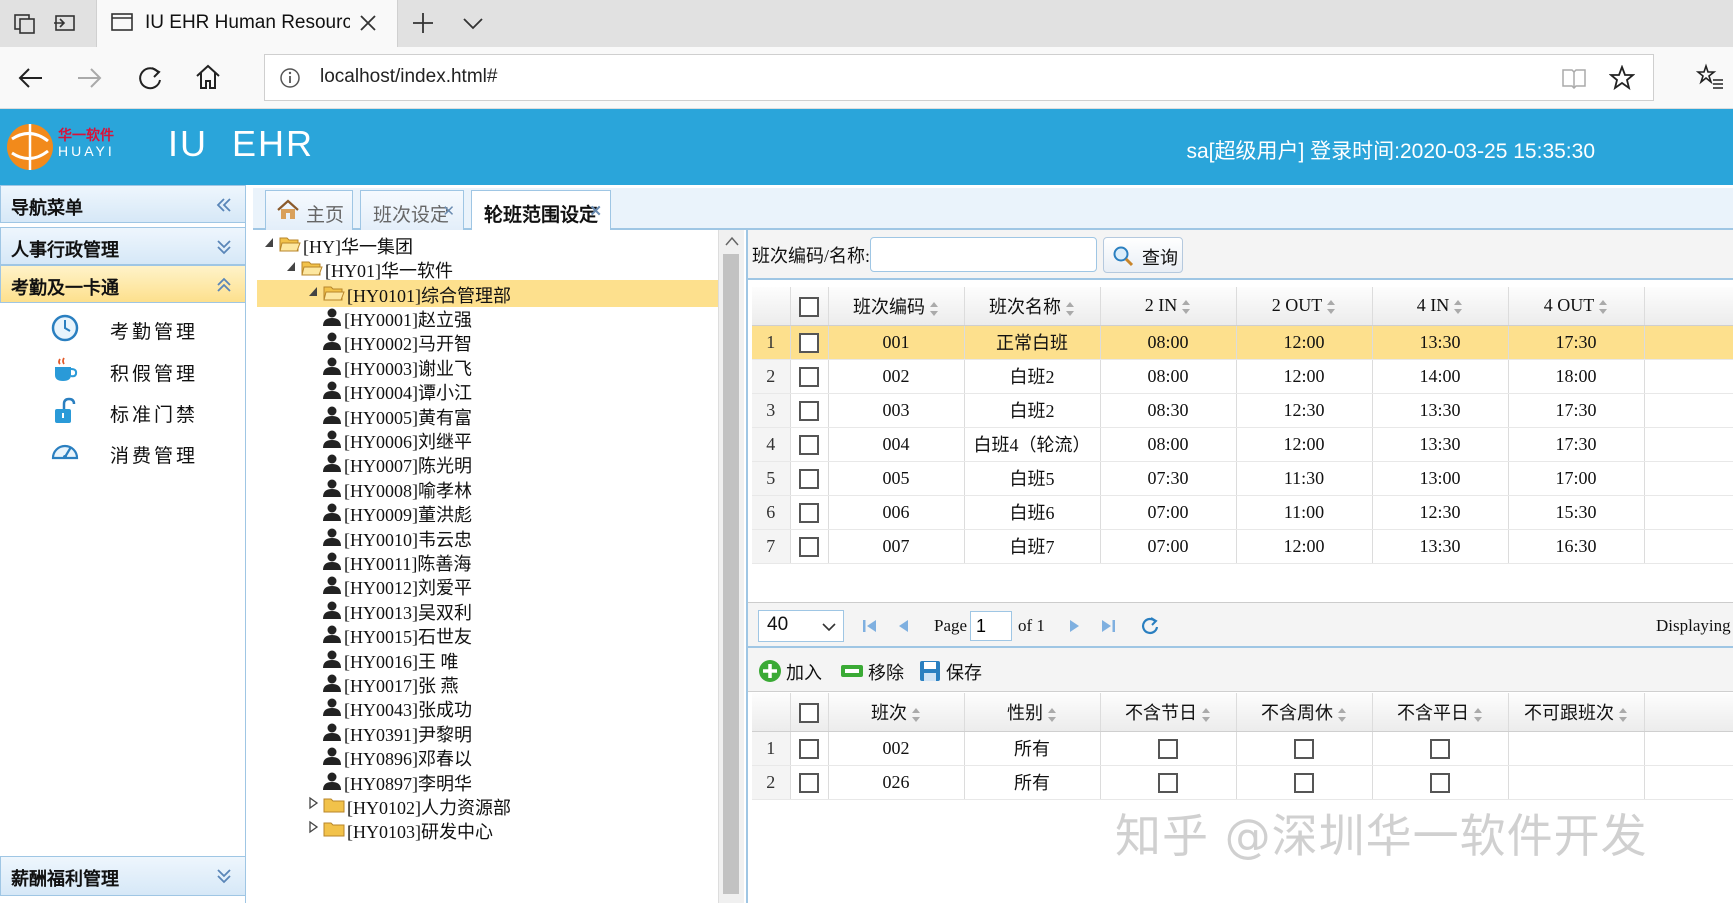  Describe the element at coordinates (487, 512) in the screenshot. I see `tree-node-employee: [HY0009]董洪彪` at that location.